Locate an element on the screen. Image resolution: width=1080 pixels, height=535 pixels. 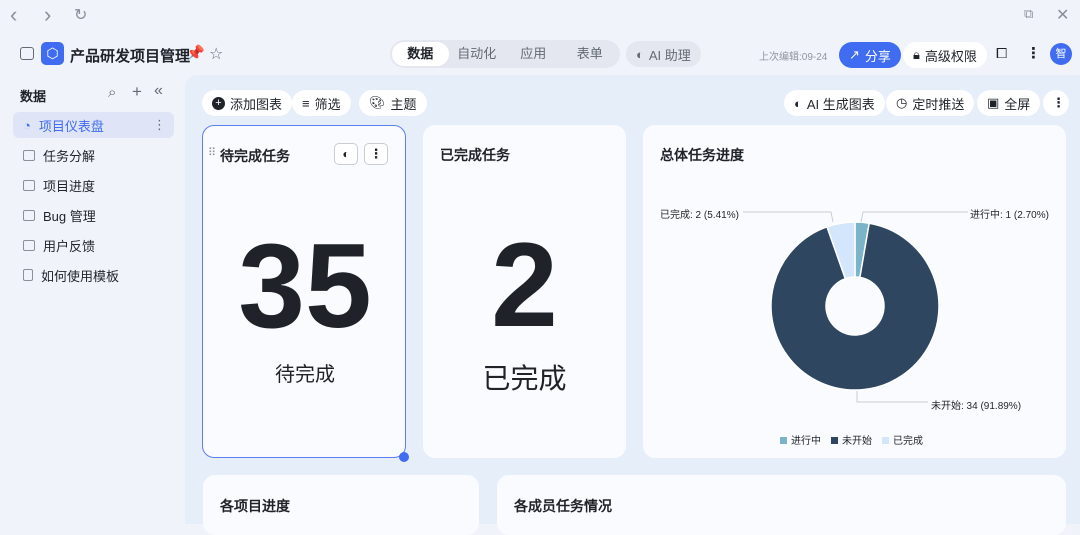
member-tasks-card: 各成员任务情况 is located at coordinates (781, 505).